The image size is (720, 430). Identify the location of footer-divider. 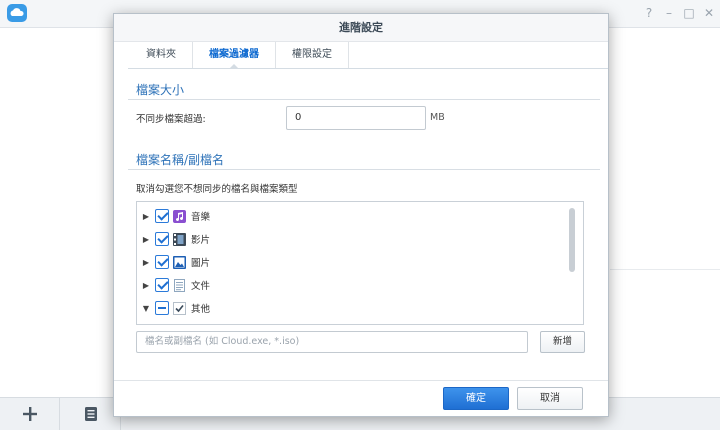
(361, 380).